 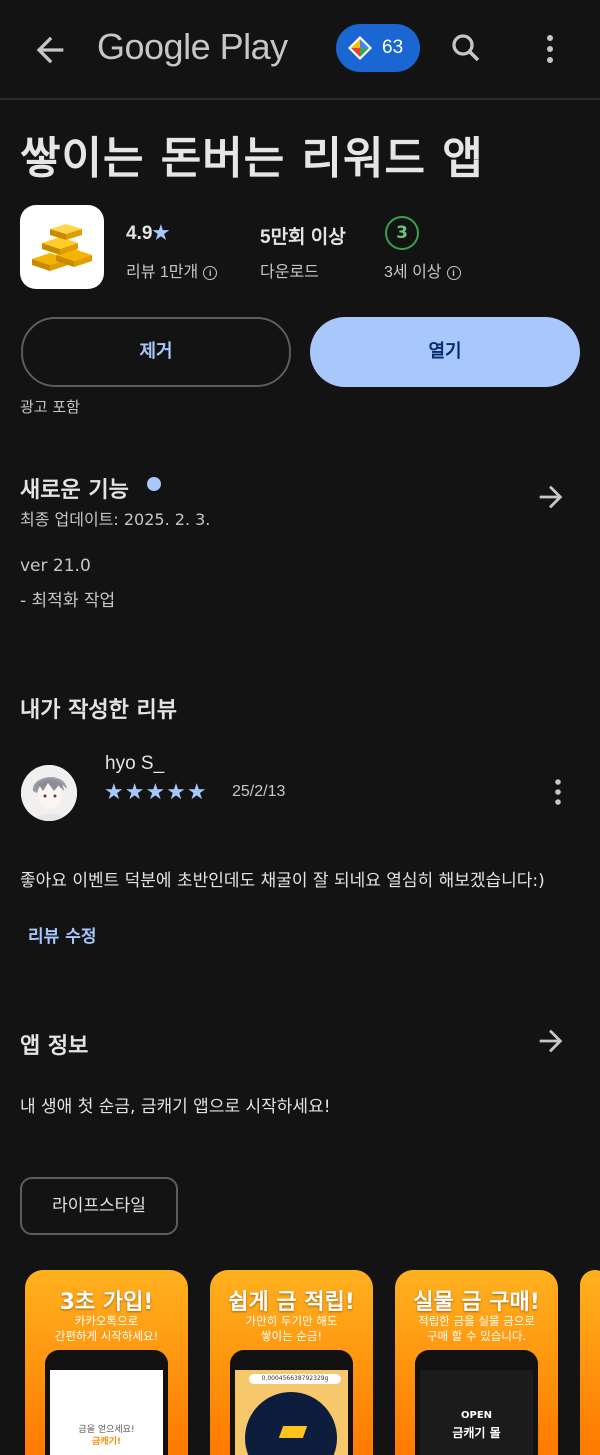 What do you see at coordinates (106, 1328) in the screenshot?
I see `screenshot-subtitle: 카카오톡으로 간편하게 시작하세요!` at bounding box center [106, 1328].